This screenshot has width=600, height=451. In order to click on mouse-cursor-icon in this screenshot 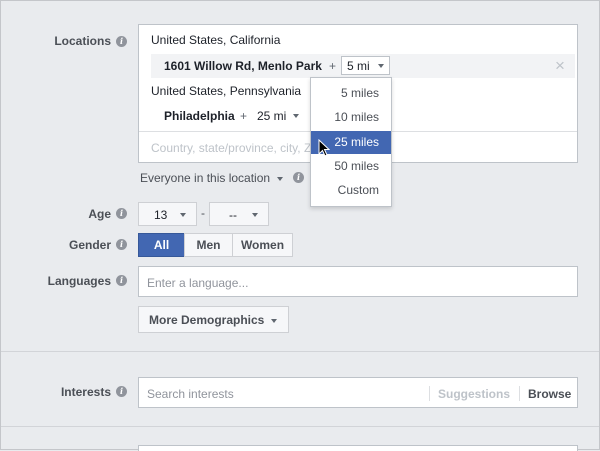, I will do `click(324, 148)`.